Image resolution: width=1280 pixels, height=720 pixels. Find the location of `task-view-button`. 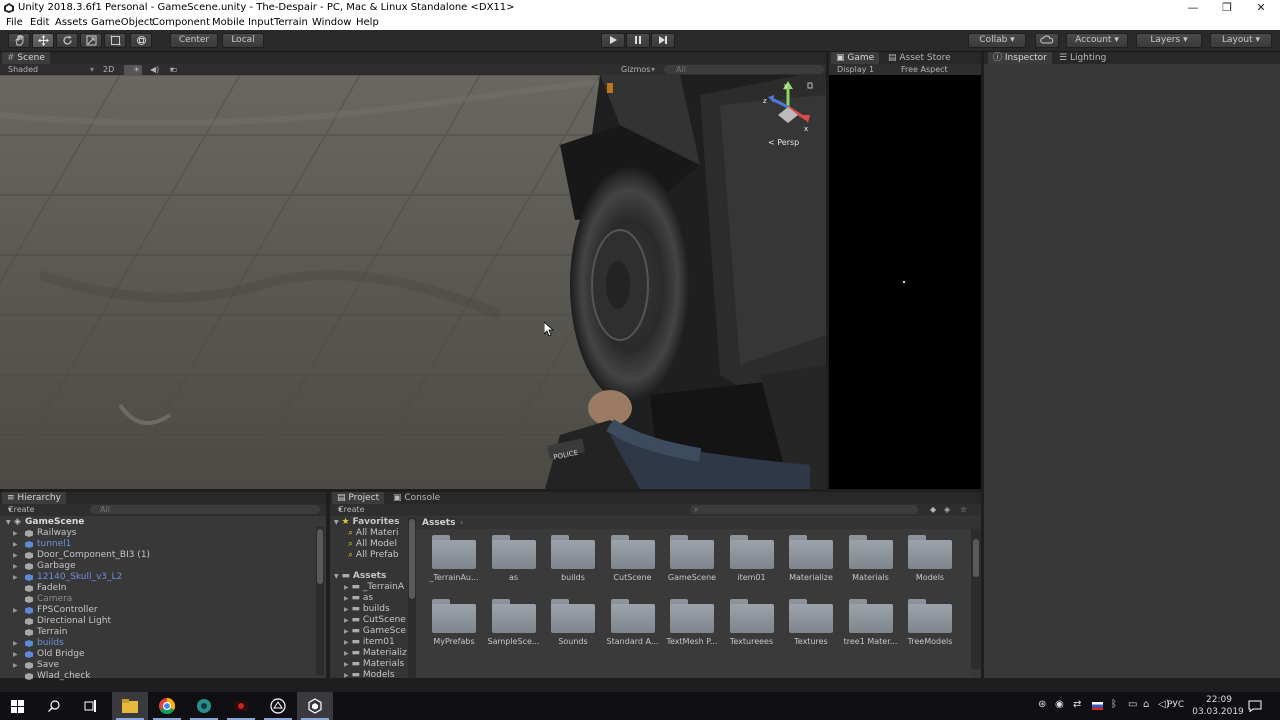

task-view-button is located at coordinates (90, 706).